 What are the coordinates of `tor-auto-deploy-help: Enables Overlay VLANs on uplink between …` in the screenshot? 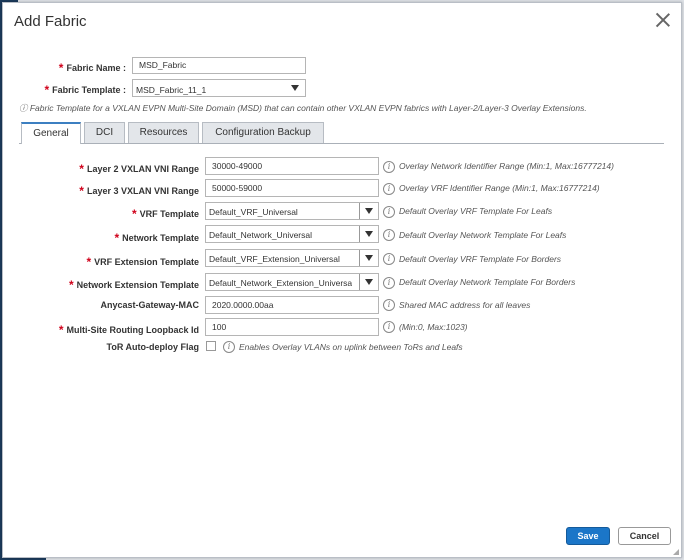 It's located at (351, 347).